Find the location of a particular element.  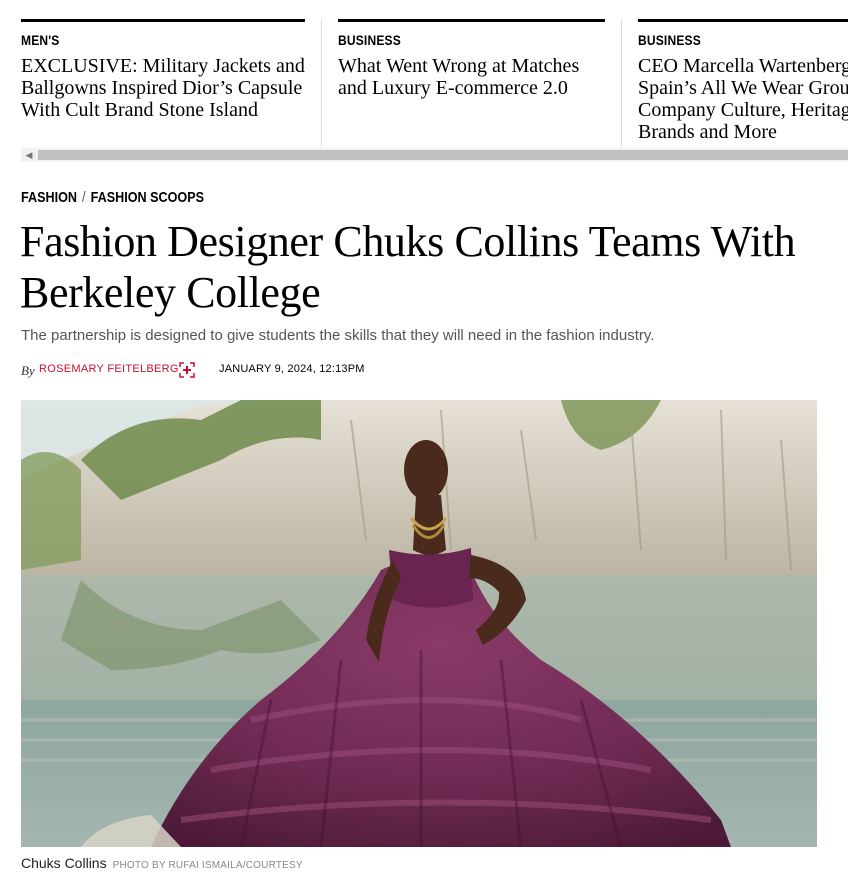

scroll-left-arrow-icon: ◀ is located at coordinates (29, 155).